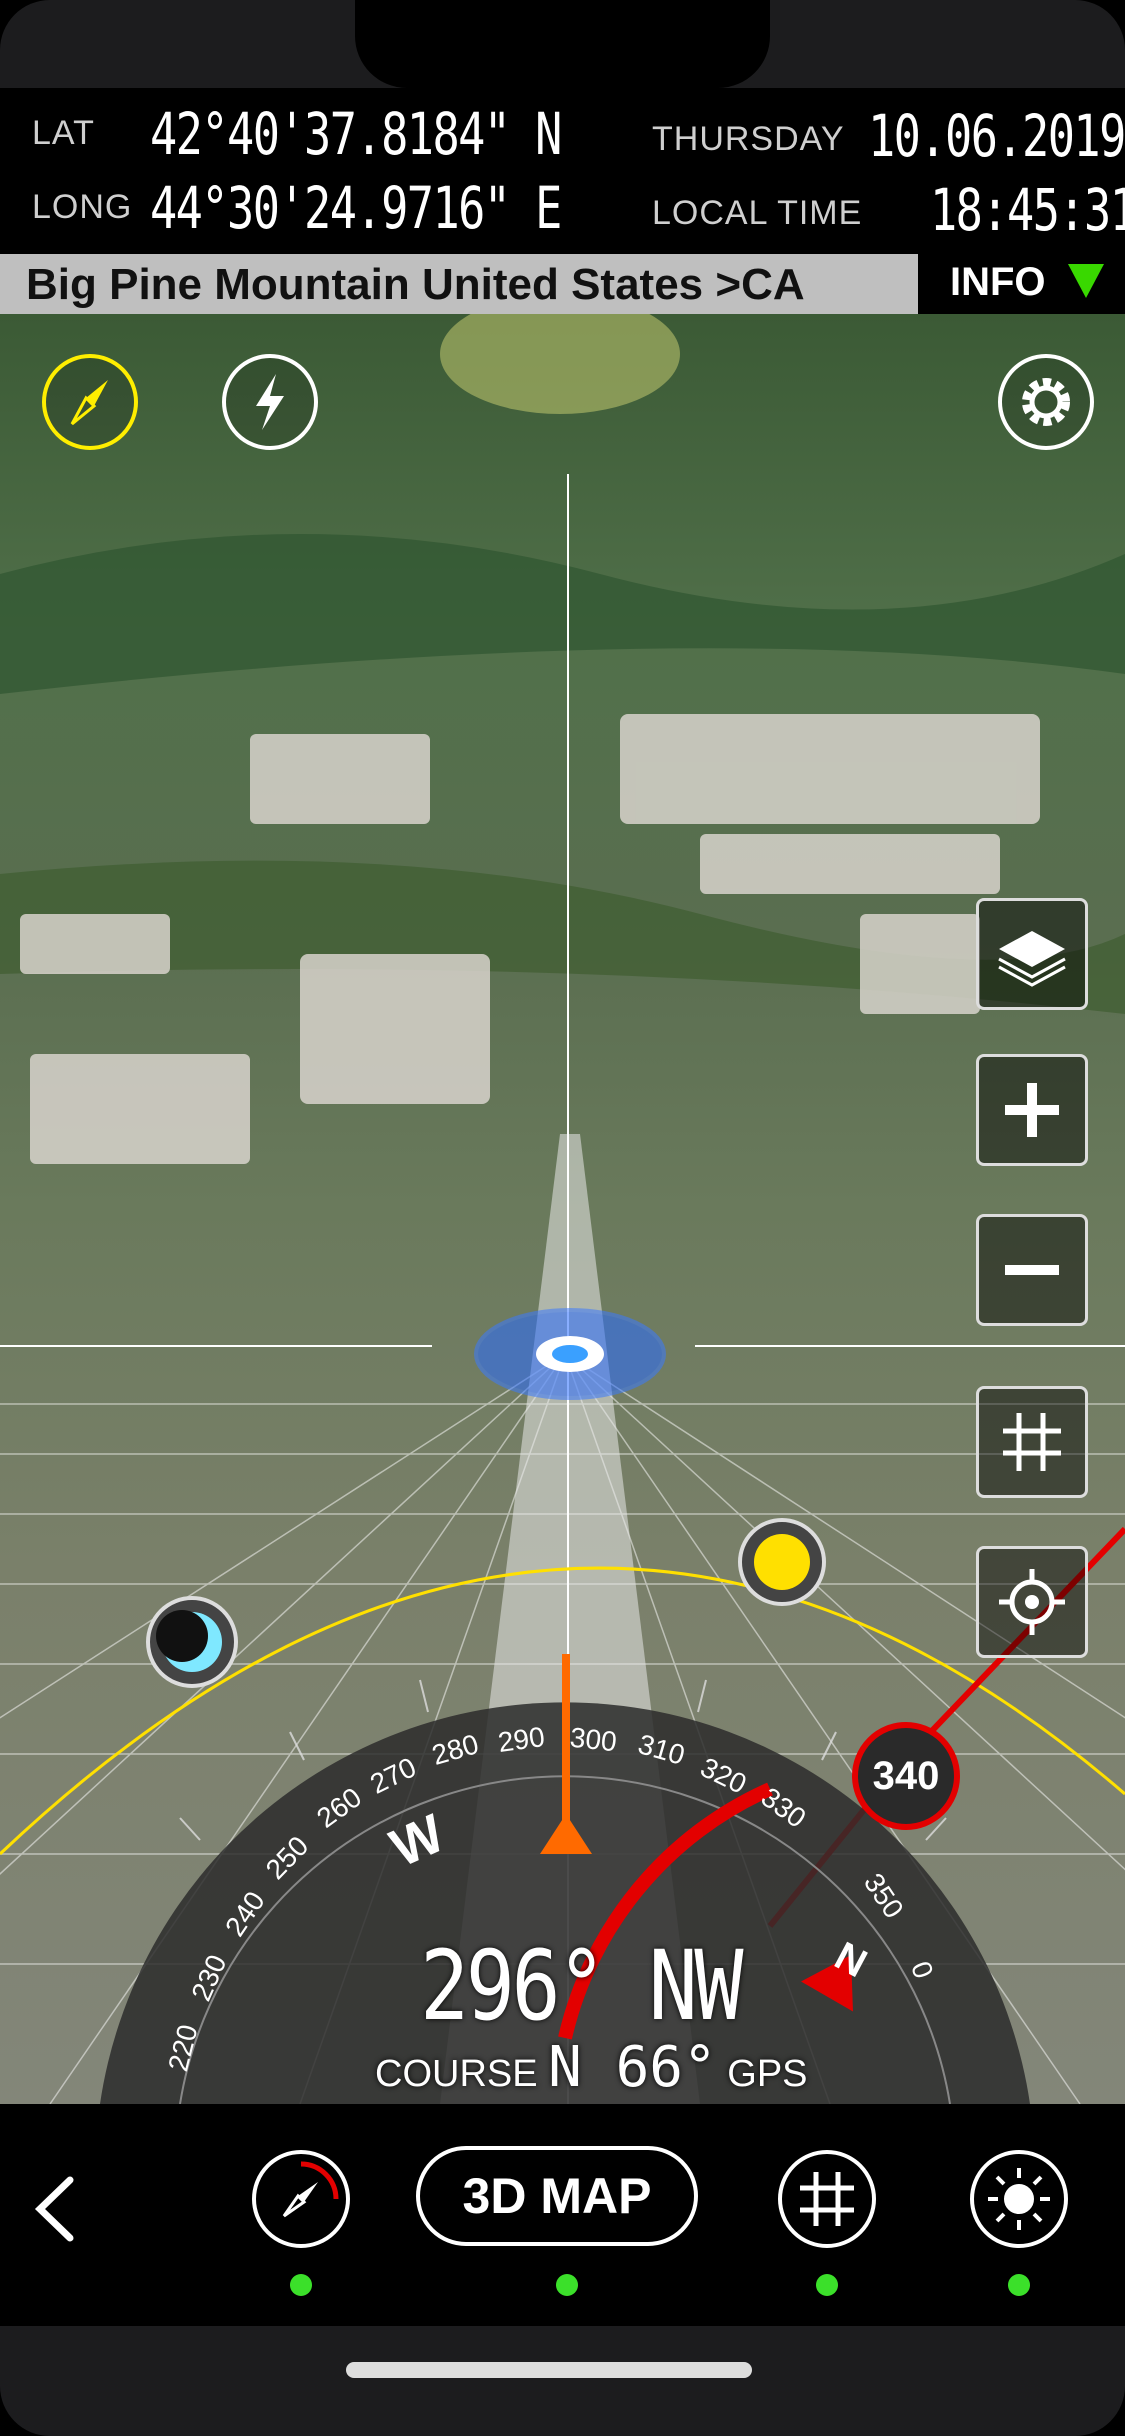  I want to click on lat-label: LAT, so click(63, 133).